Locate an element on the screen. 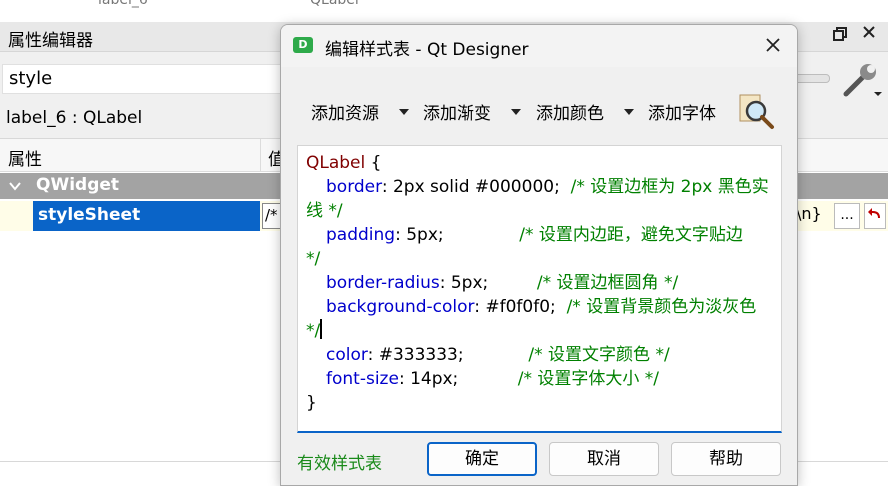 This screenshot has height=486, width=888. add-gradient-button: 添加渐变 is located at coordinates (457, 111).